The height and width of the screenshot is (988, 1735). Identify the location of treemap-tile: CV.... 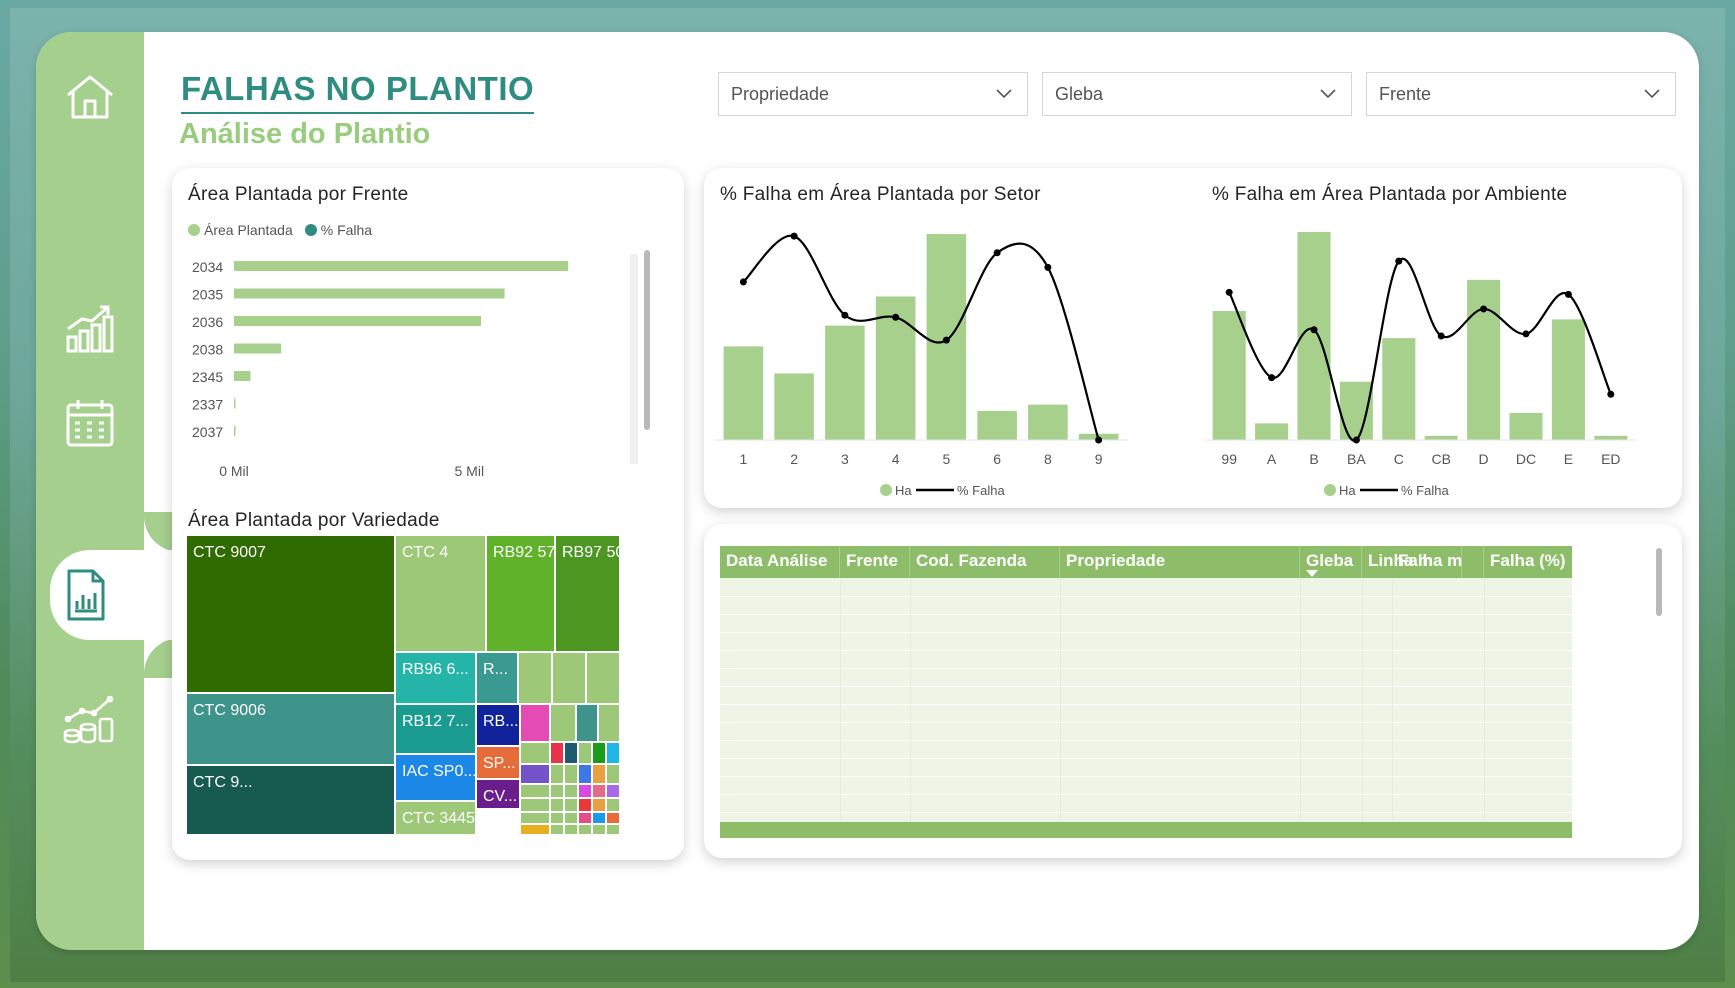
(498, 794).